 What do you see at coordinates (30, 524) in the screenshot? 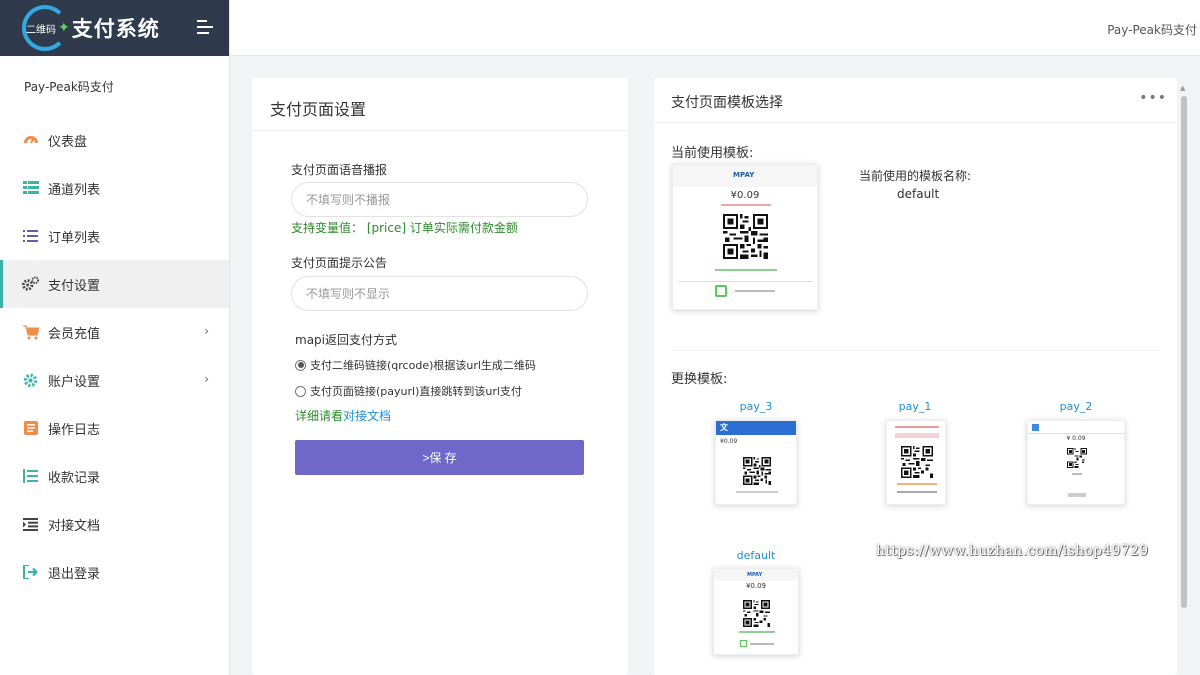
I see `docs-icon` at bounding box center [30, 524].